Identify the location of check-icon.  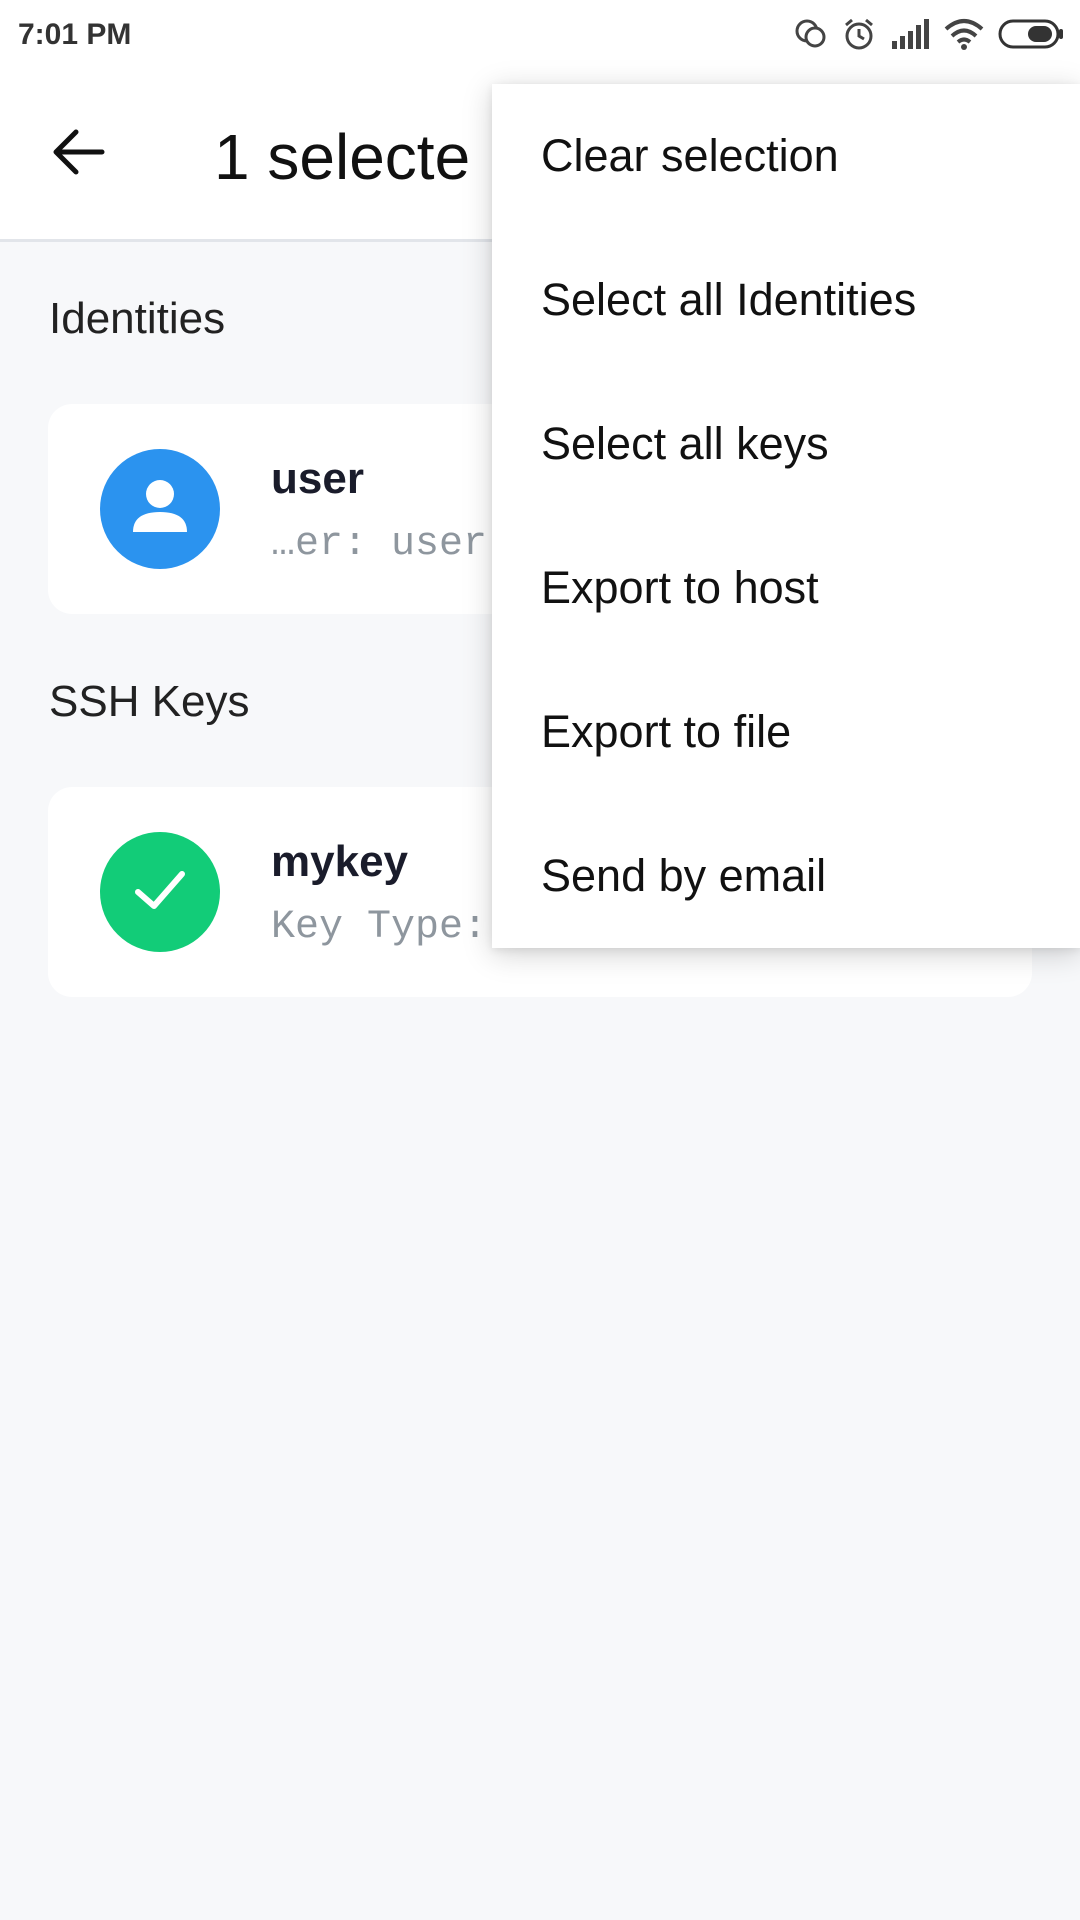
(160, 892).